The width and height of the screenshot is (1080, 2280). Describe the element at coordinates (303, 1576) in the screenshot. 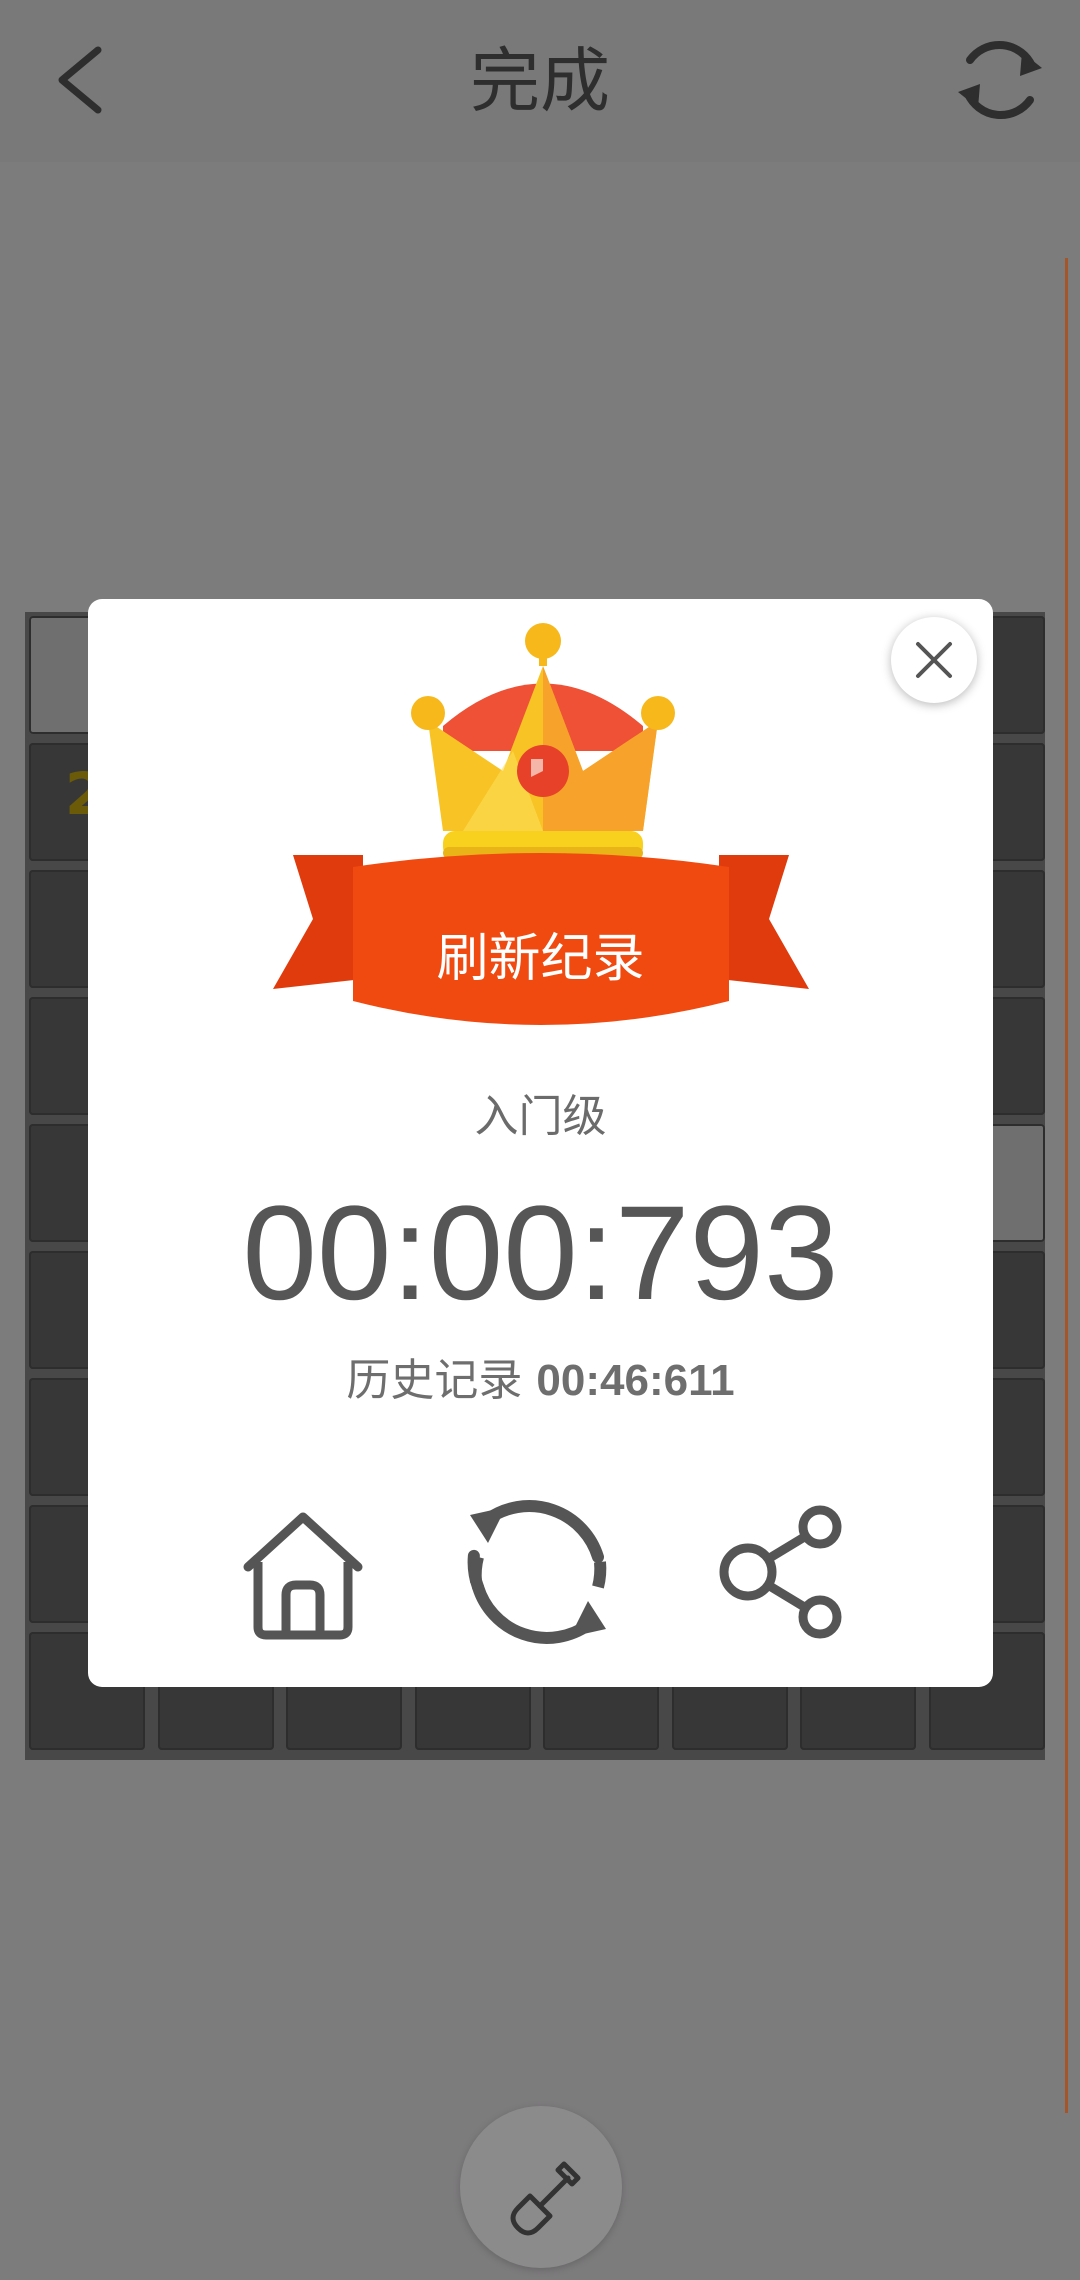

I see `home-icon` at that location.